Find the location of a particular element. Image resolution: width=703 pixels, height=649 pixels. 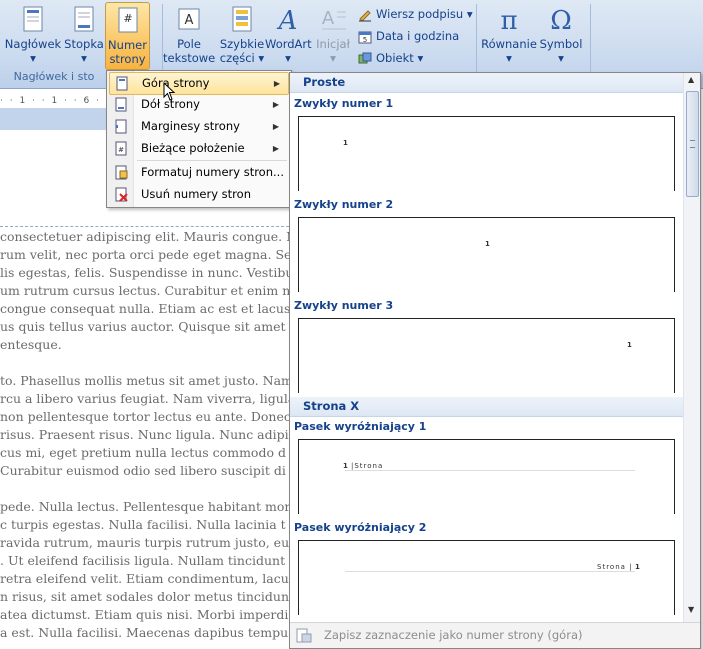

menu-item-page-margins: Marginesy strony ▶ is located at coordinates (198, 126).